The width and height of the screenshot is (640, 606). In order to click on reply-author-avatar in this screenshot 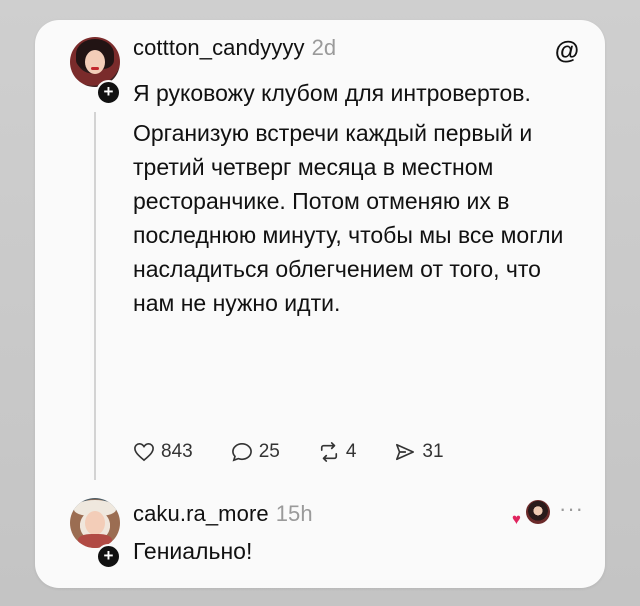, I will do `click(95, 523)`.